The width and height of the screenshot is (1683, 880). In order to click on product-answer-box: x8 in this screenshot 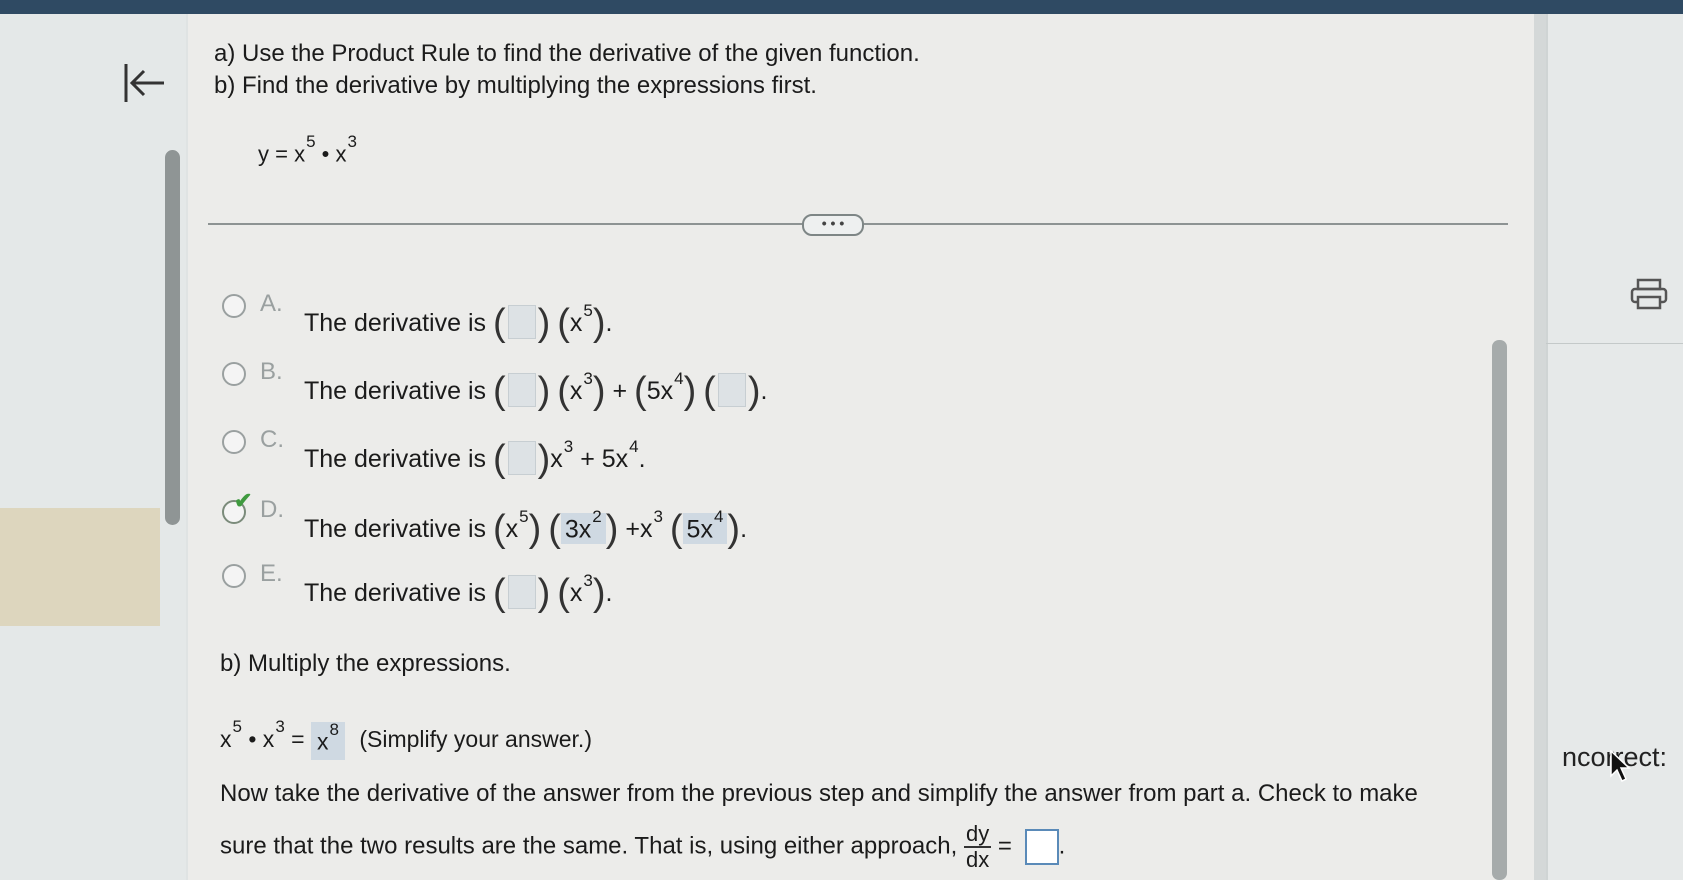, I will do `click(328, 740)`.